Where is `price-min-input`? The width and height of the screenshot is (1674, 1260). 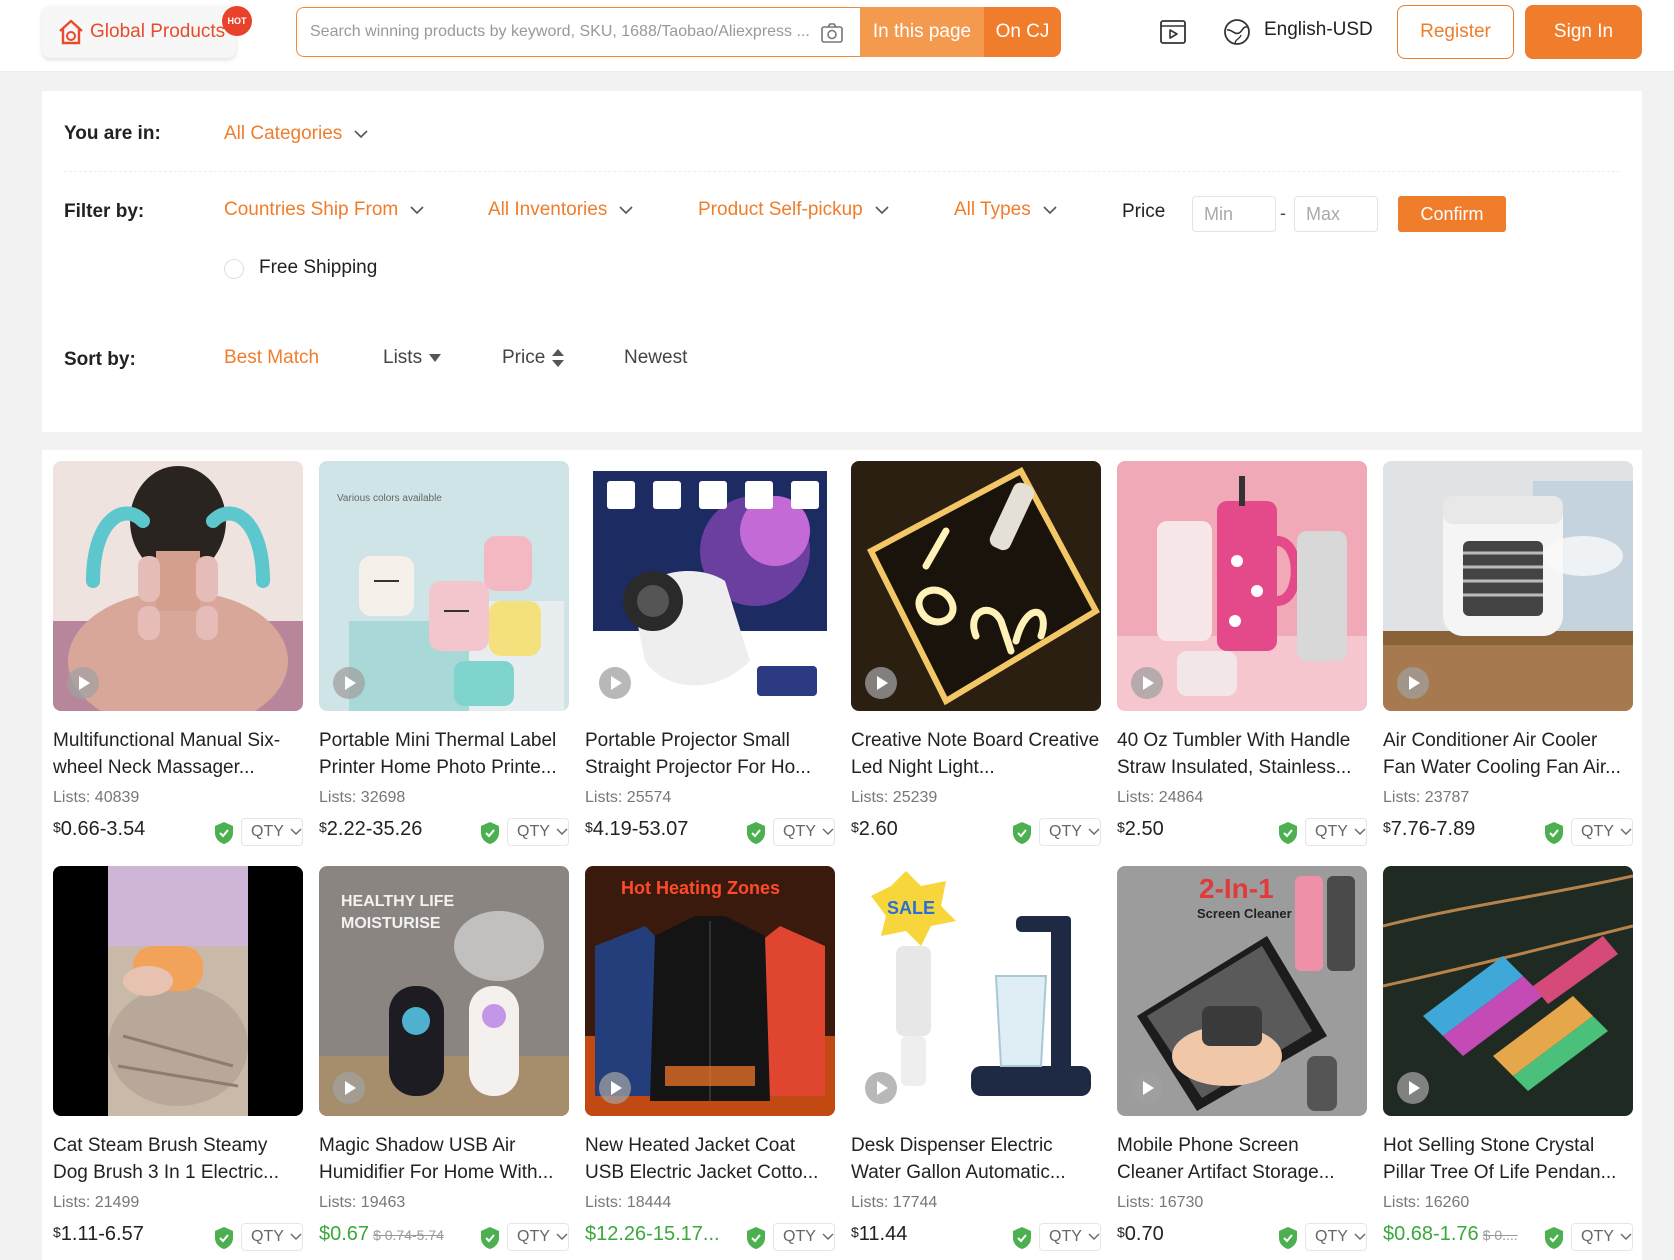 price-min-input is located at coordinates (1234, 214).